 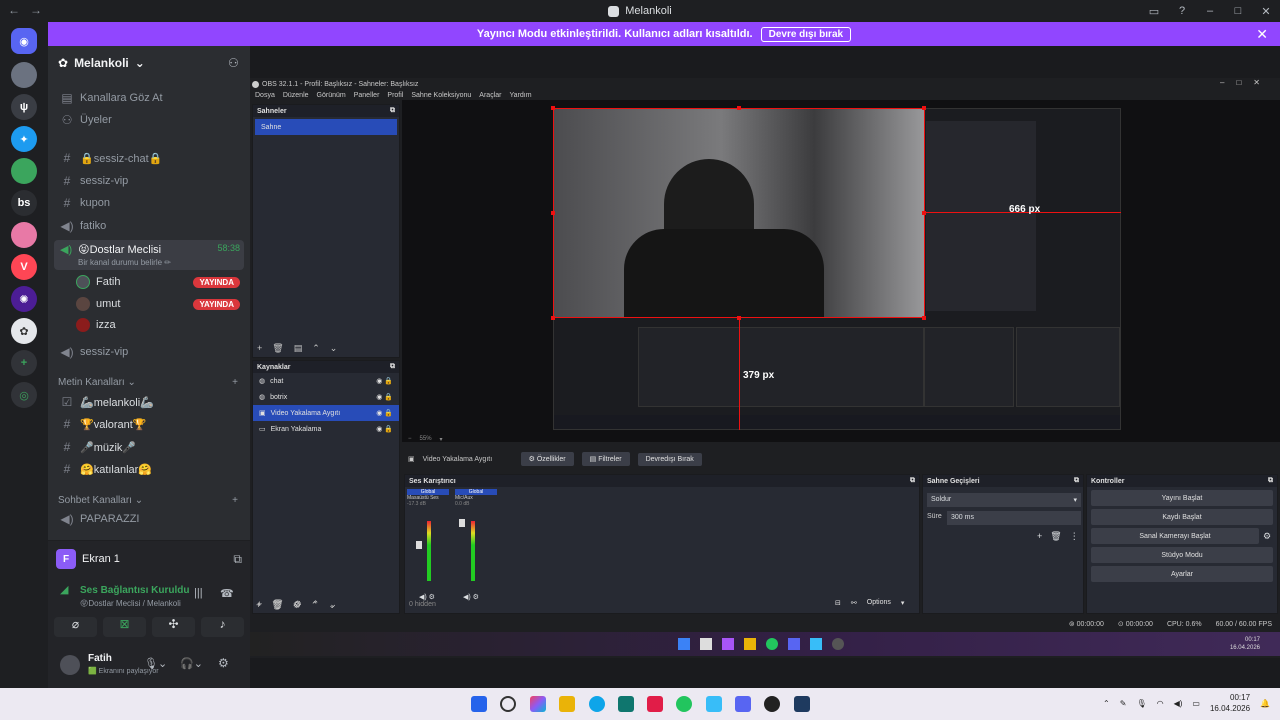 What do you see at coordinates (1182, 555) in the screenshot?
I see `studio-mode-button: Stüdyo Modu` at bounding box center [1182, 555].